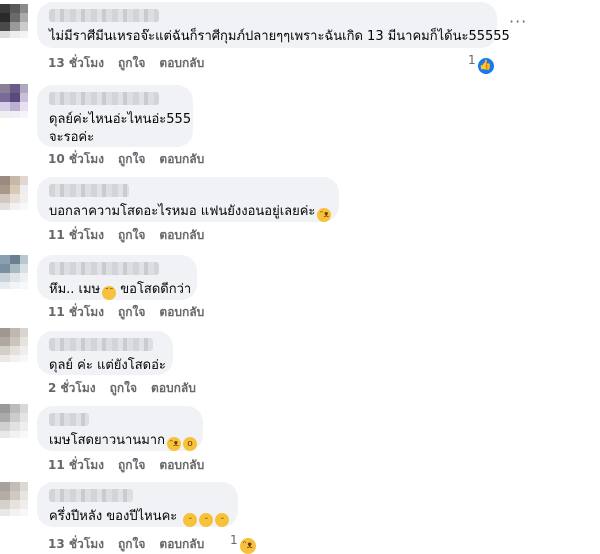 This screenshot has height=554, width=600. Describe the element at coordinates (120, 428) in the screenshot. I see `comment-bubble: เมษโสดยาวนานมาก ᵔᴥ o` at that location.